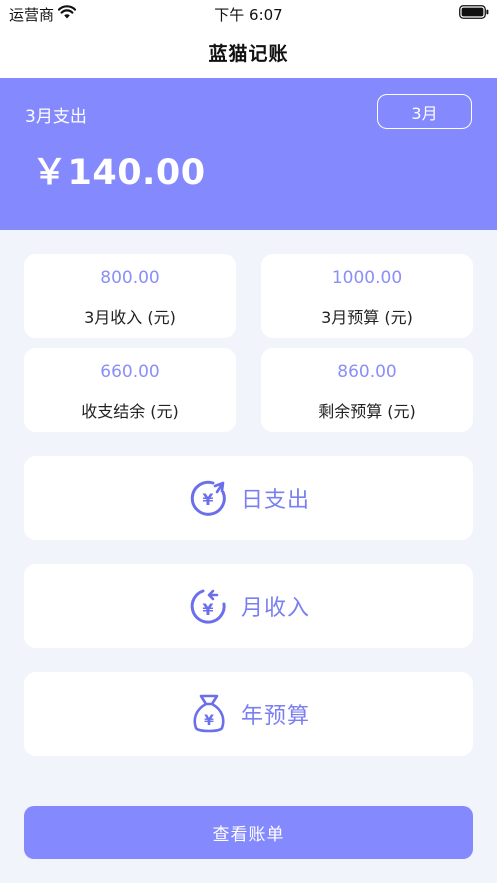 Image resolution: width=497 pixels, height=883 pixels. I want to click on yen-clock-back-icon: ¥, so click(208, 606).